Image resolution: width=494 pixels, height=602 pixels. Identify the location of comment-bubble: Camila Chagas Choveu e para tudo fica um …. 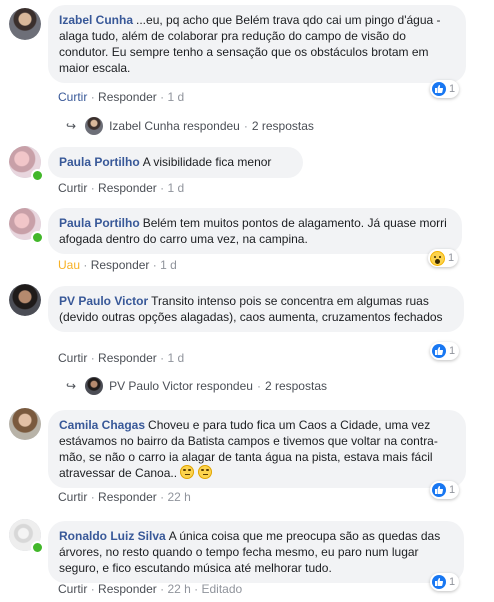
(257, 449).